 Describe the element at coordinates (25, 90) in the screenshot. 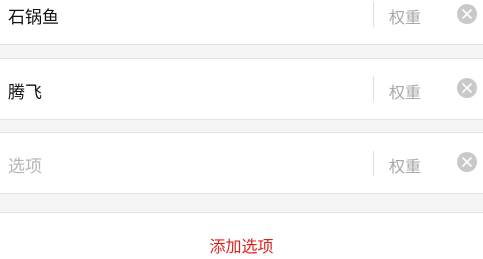

I see `option-input: 腾飞` at that location.